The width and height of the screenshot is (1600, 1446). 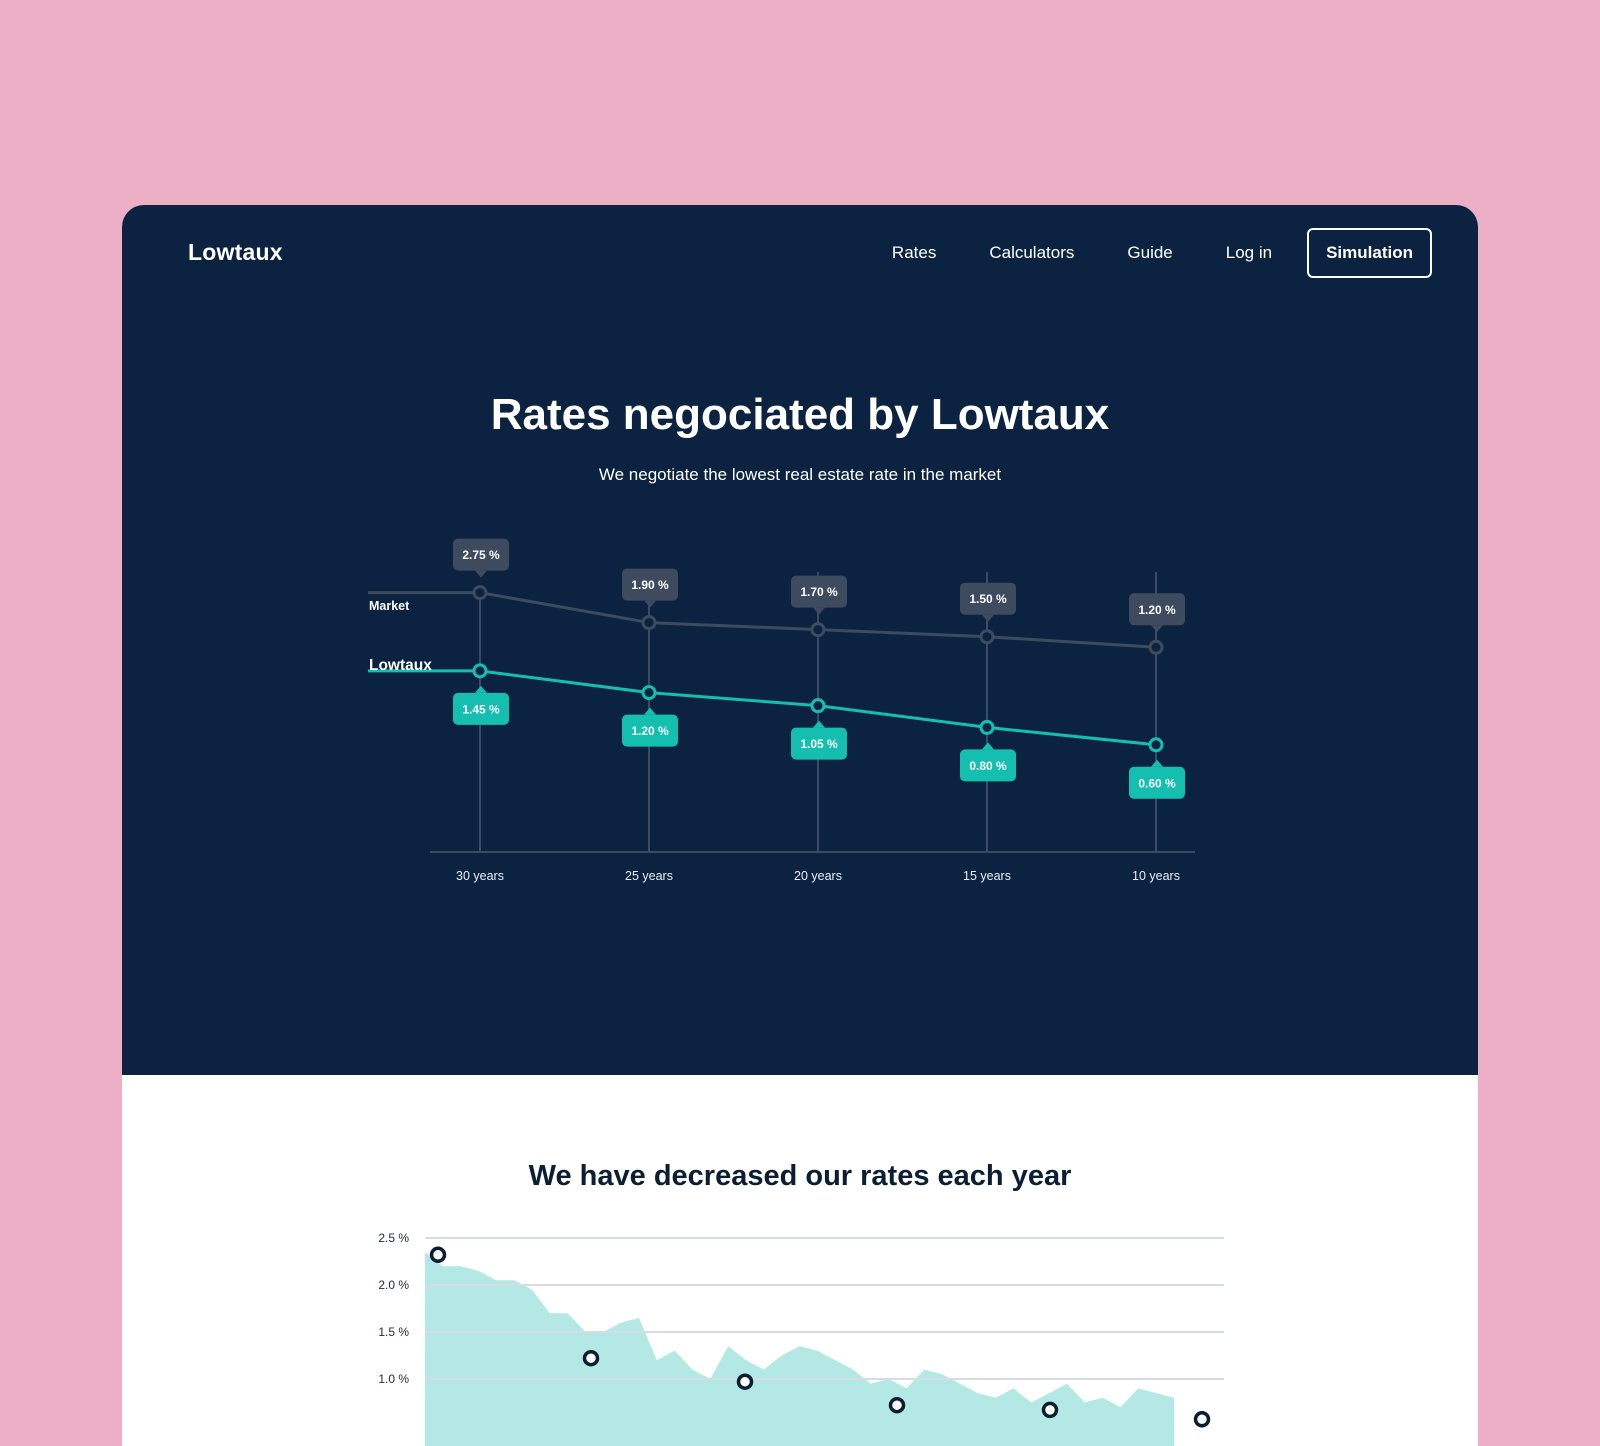 I want to click on y-tick-label: 2.5 %, so click(x=393, y=1238).